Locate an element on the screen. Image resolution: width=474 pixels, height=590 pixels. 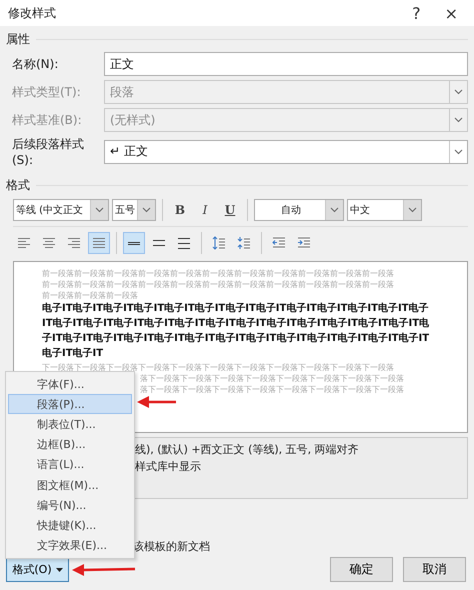
preview-text: 电子IT电子IT电子IT电子IT电子IT电子IT电子IT电子IT电子IT电子IT电子IT电子IT电子 is located at coordinates (235, 309).